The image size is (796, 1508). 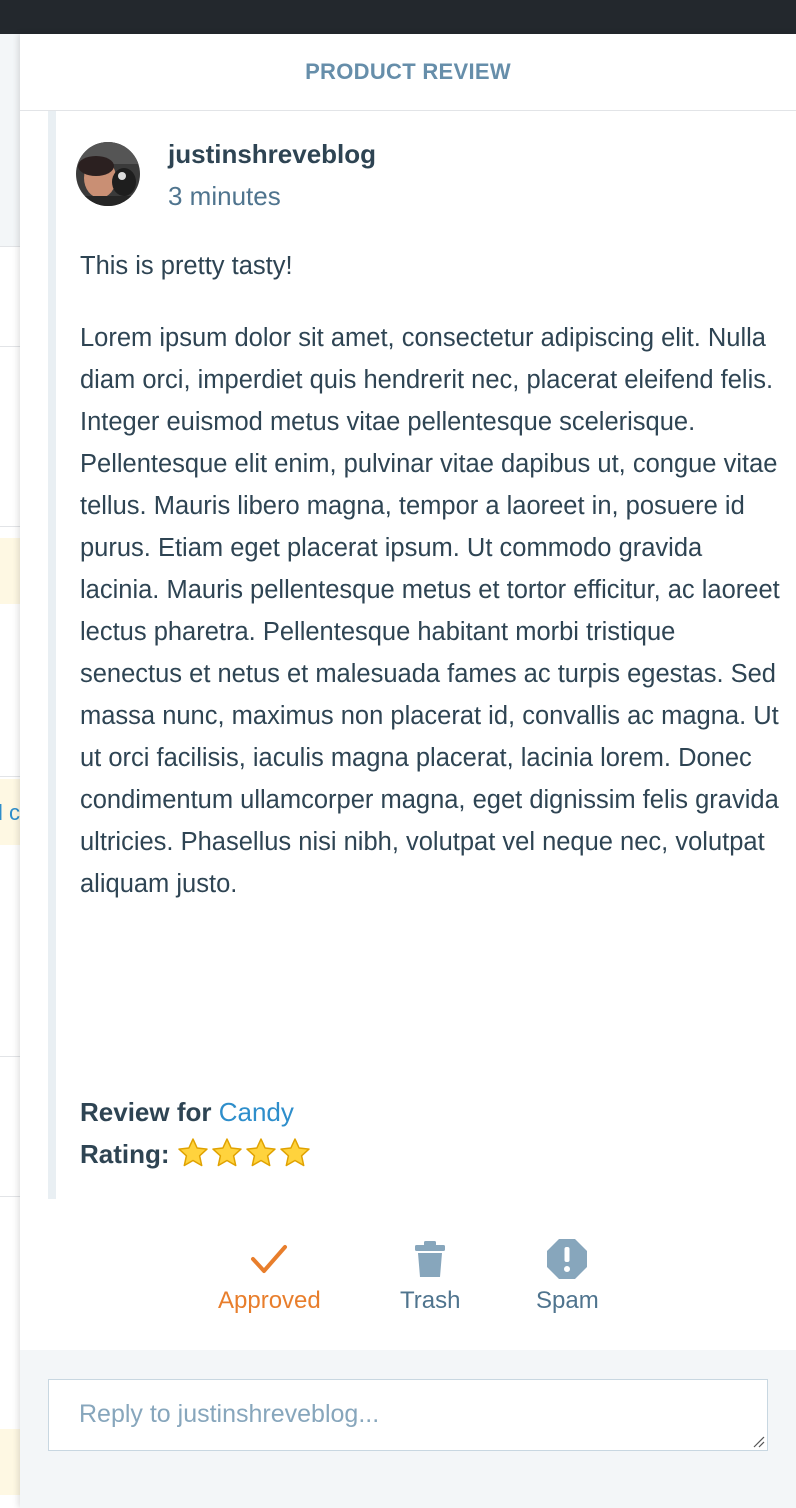 I want to click on trash-label: Trash, so click(x=430, y=1300).